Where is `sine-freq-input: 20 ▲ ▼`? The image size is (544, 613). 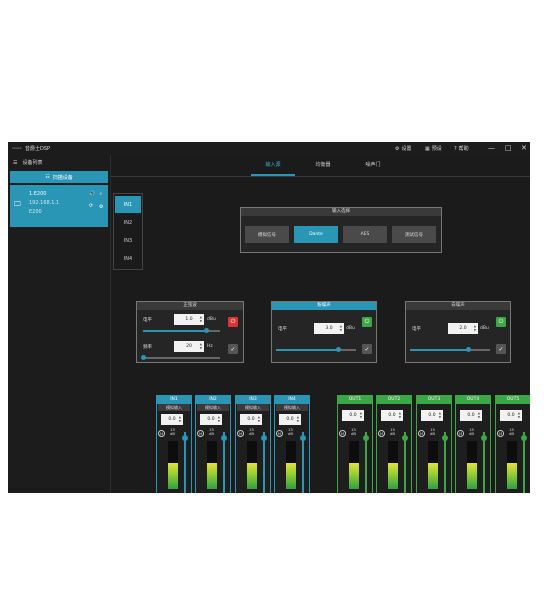 sine-freq-input: 20 ▲ ▼ is located at coordinates (189, 346).